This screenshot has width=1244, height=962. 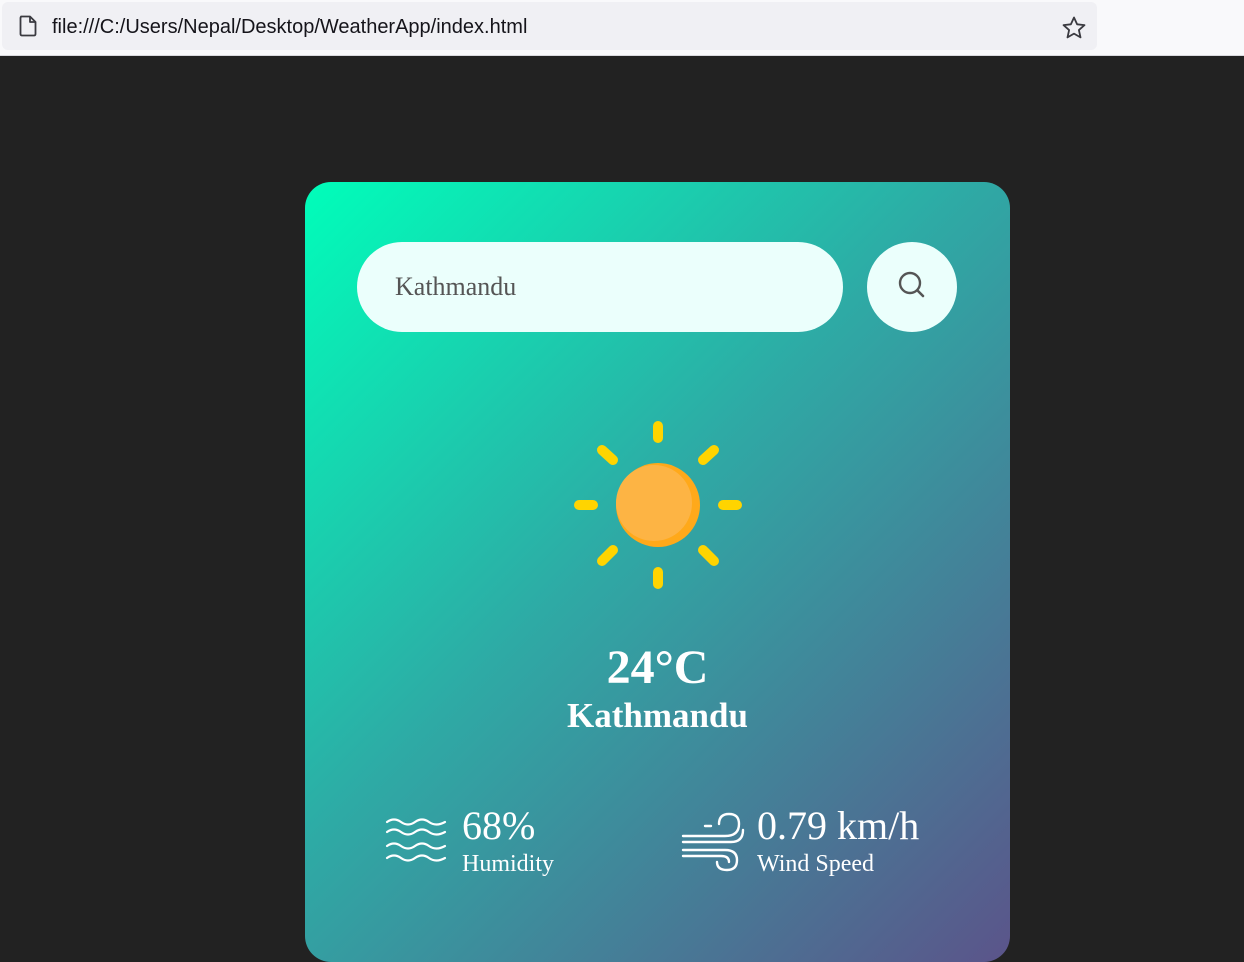 What do you see at coordinates (658, 505) in the screenshot?
I see `sun-icon` at bounding box center [658, 505].